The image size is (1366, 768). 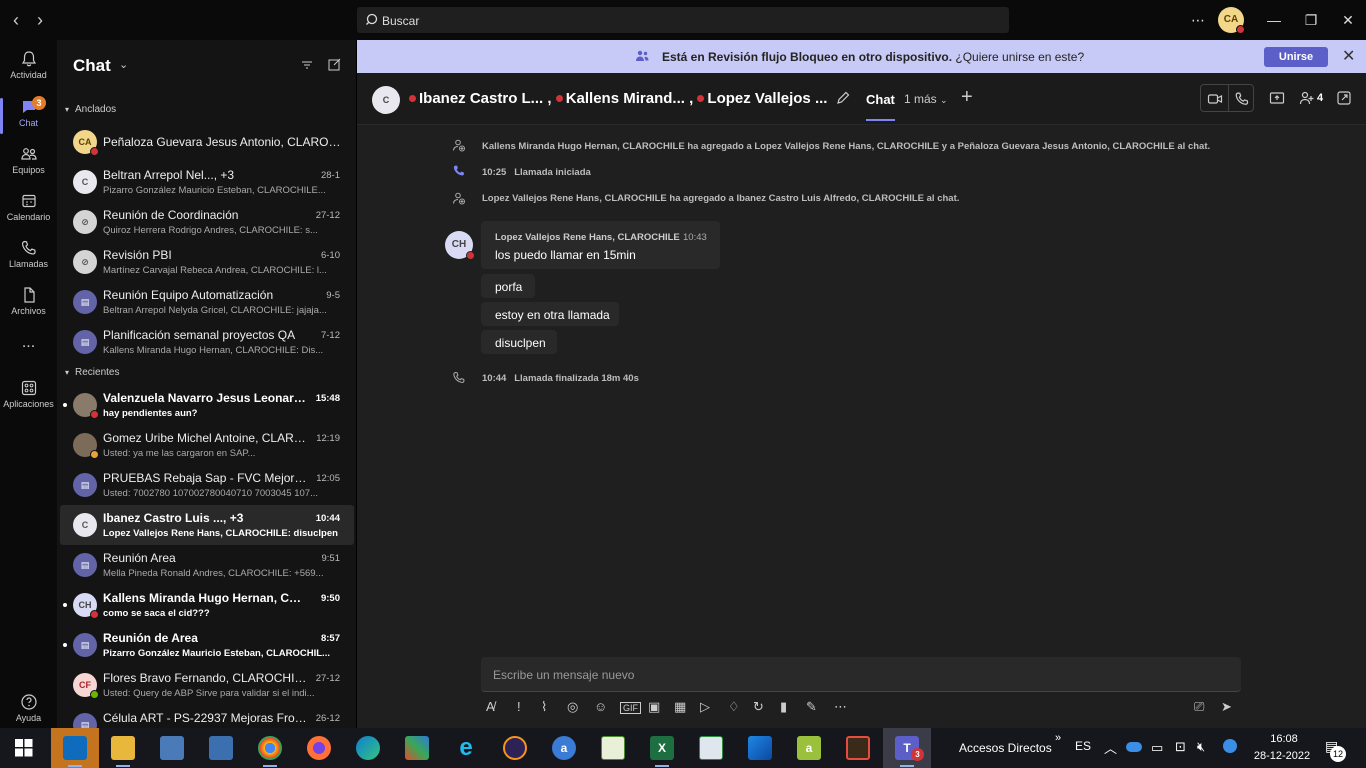 I want to click on rail-chat: 3 Chat, so click(x=28, y=116).